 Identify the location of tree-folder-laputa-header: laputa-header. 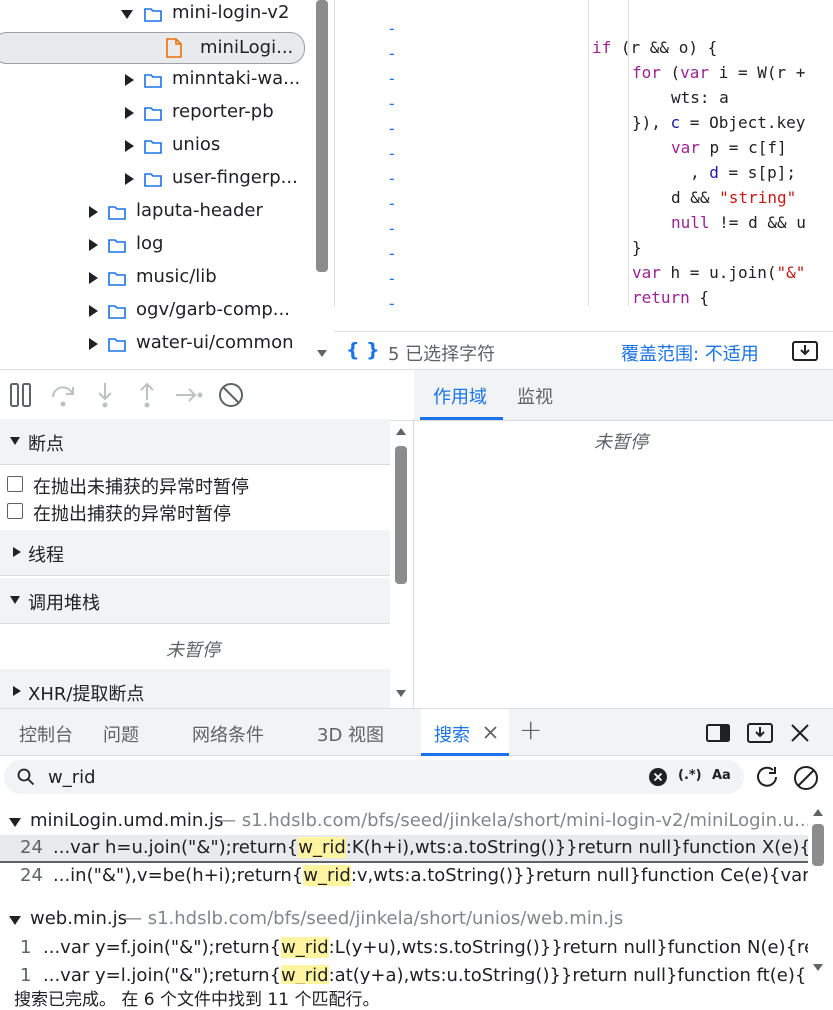
(156, 212).